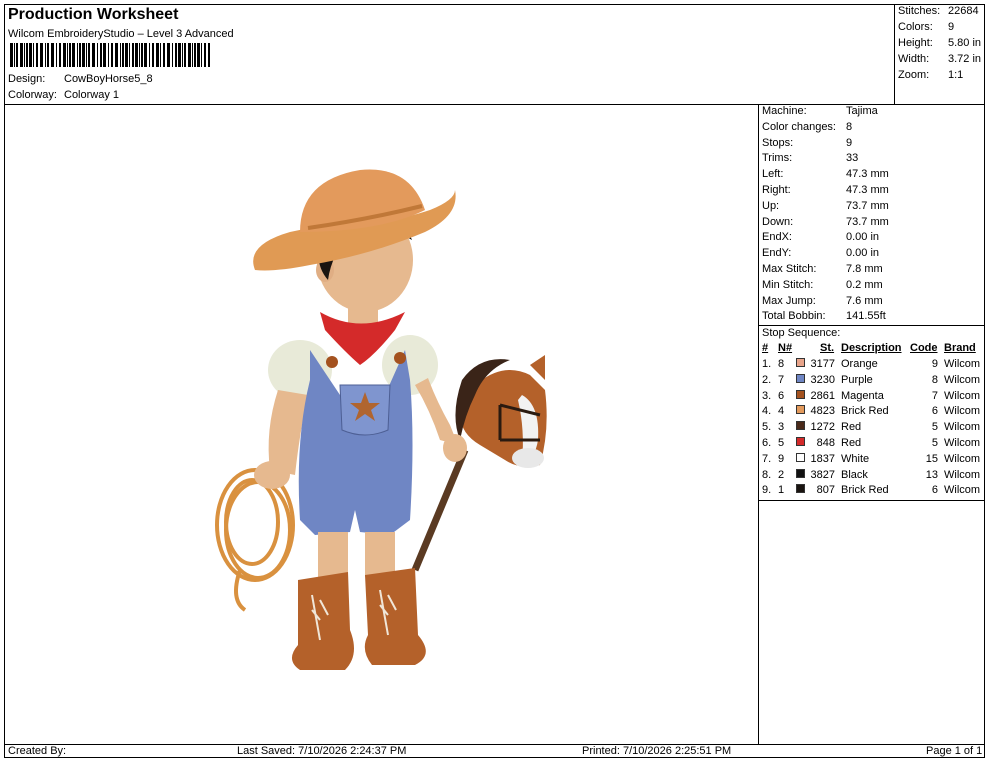 This screenshot has height=762, width=990. Describe the element at coordinates (778, 221) in the screenshot. I see `machine-label: Down:` at that location.